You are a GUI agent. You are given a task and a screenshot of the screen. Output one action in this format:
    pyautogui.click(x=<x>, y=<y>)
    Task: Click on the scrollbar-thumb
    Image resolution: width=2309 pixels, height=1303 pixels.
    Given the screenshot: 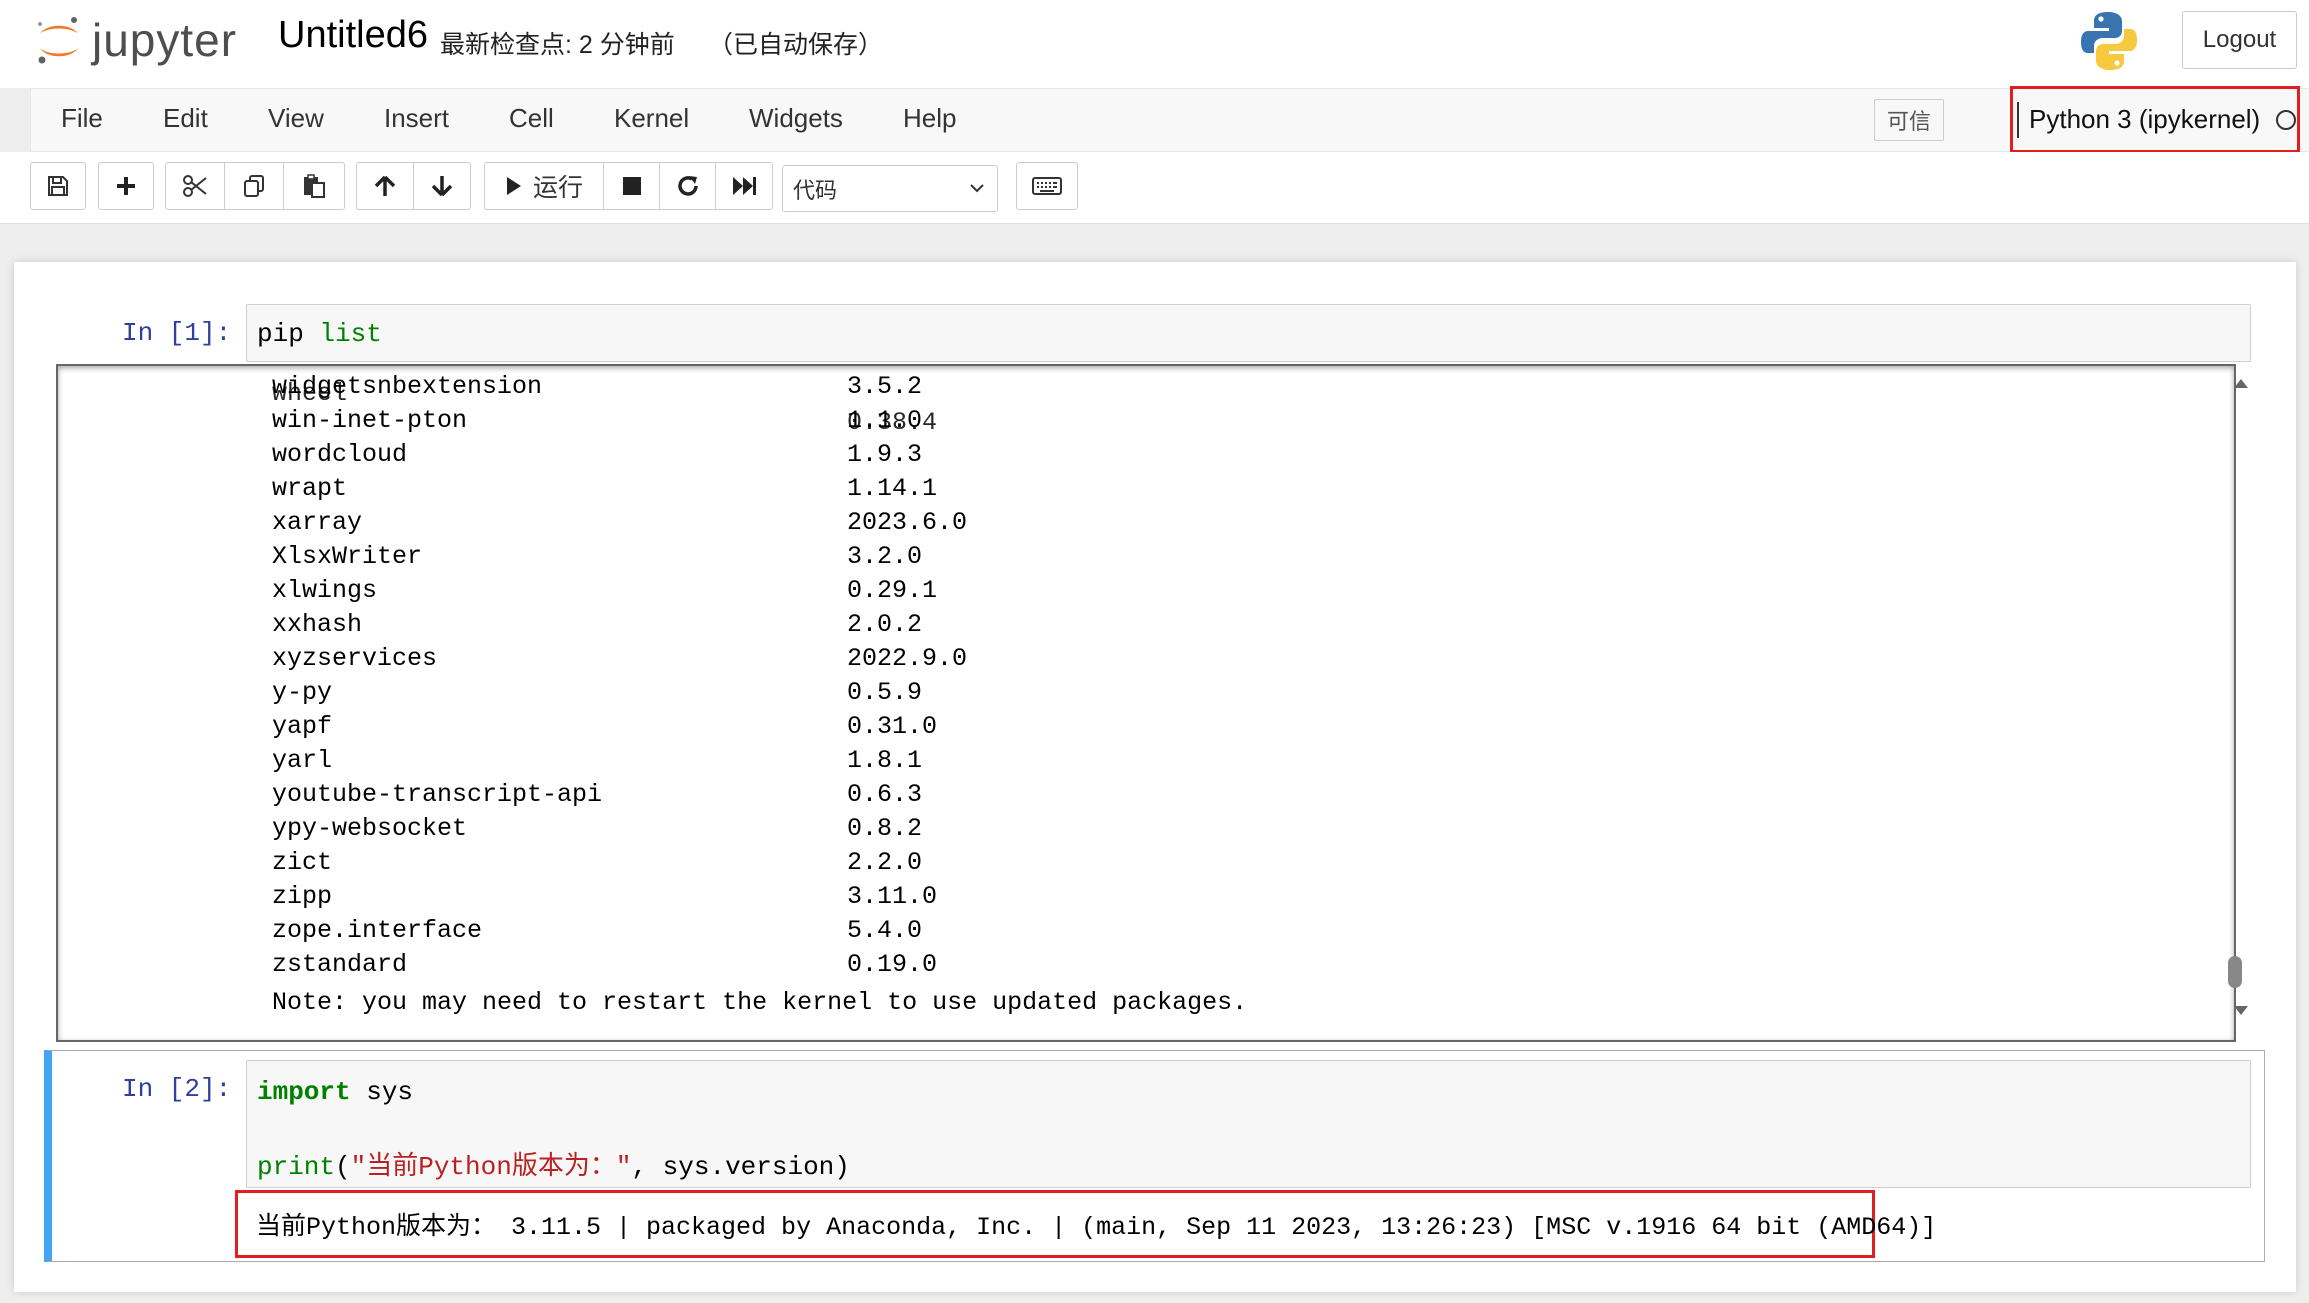 What is the action you would take?
    pyautogui.click(x=2235, y=972)
    